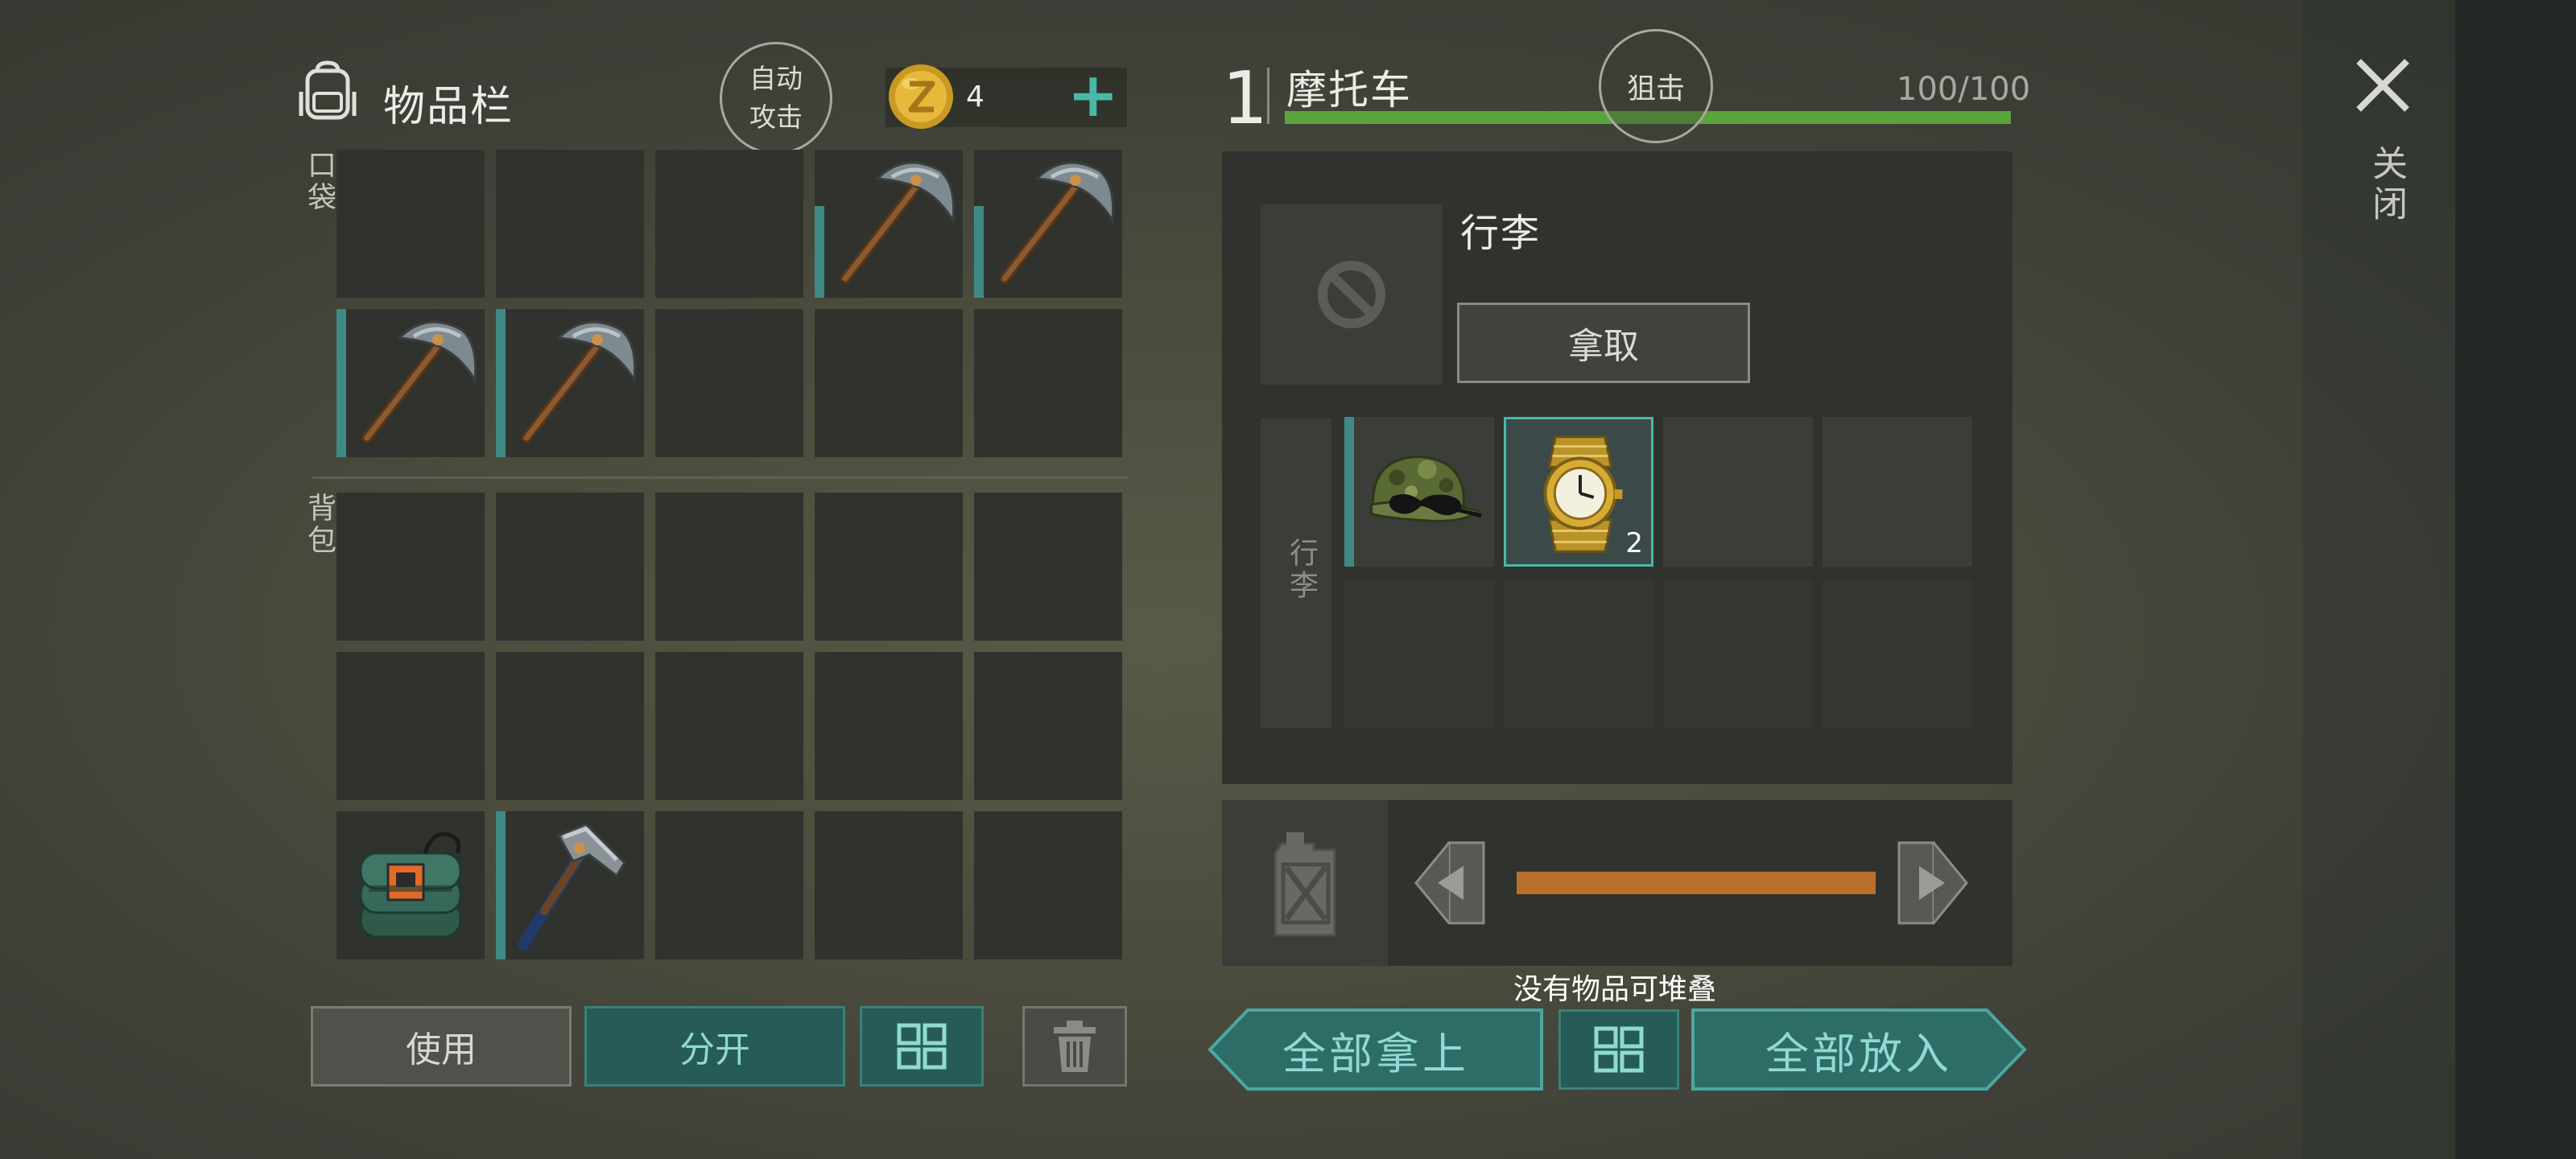 The width and height of the screenshot is (2576, 1159). I want to click on military-cap-icon, so click(1426, 488).